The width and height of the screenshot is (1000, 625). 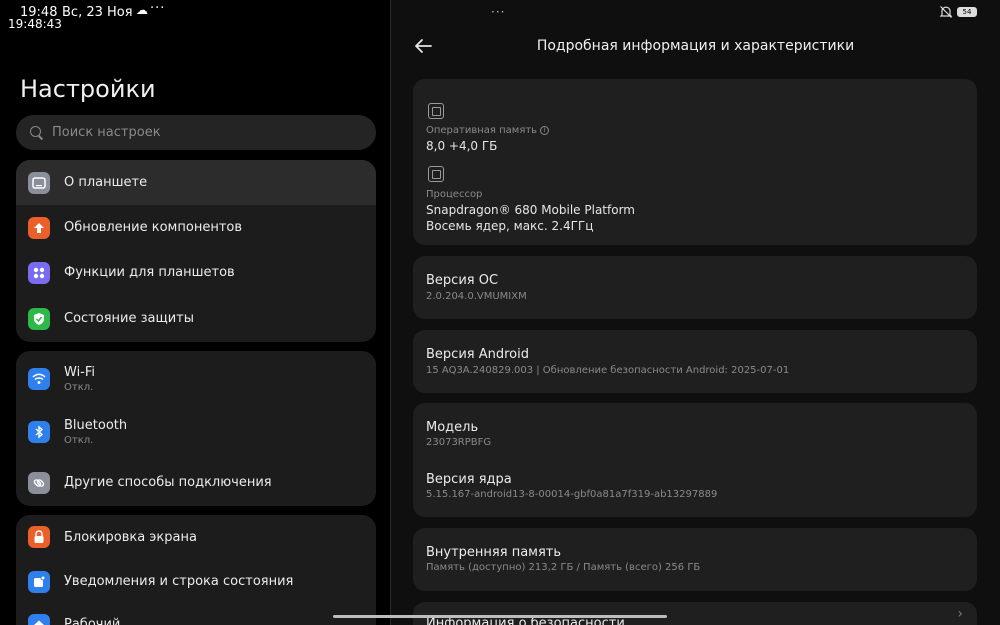 What do you see at coordinates (695, 613) in the screenshot?
I see `security-info-card: Информация о безопасности ›` at bounding box center [695, 613].